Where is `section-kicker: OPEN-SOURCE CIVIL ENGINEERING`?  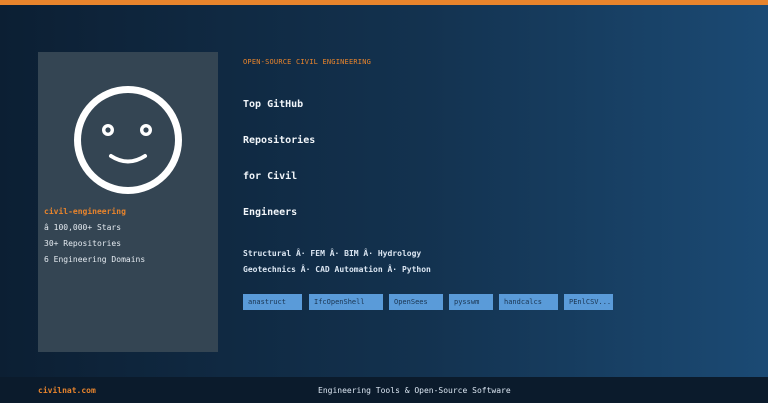
section-kicker: OPEN-SOURCE CIVIL ENGINEERING is located at coordinates (307, 62).